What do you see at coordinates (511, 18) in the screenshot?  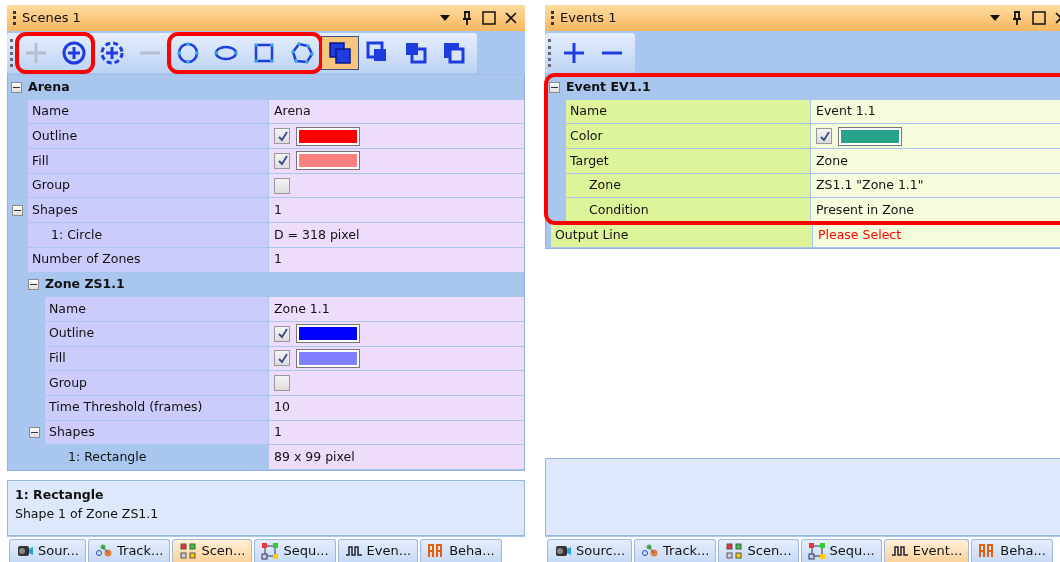 I see `close-icon` at bounding box center [511, 18].